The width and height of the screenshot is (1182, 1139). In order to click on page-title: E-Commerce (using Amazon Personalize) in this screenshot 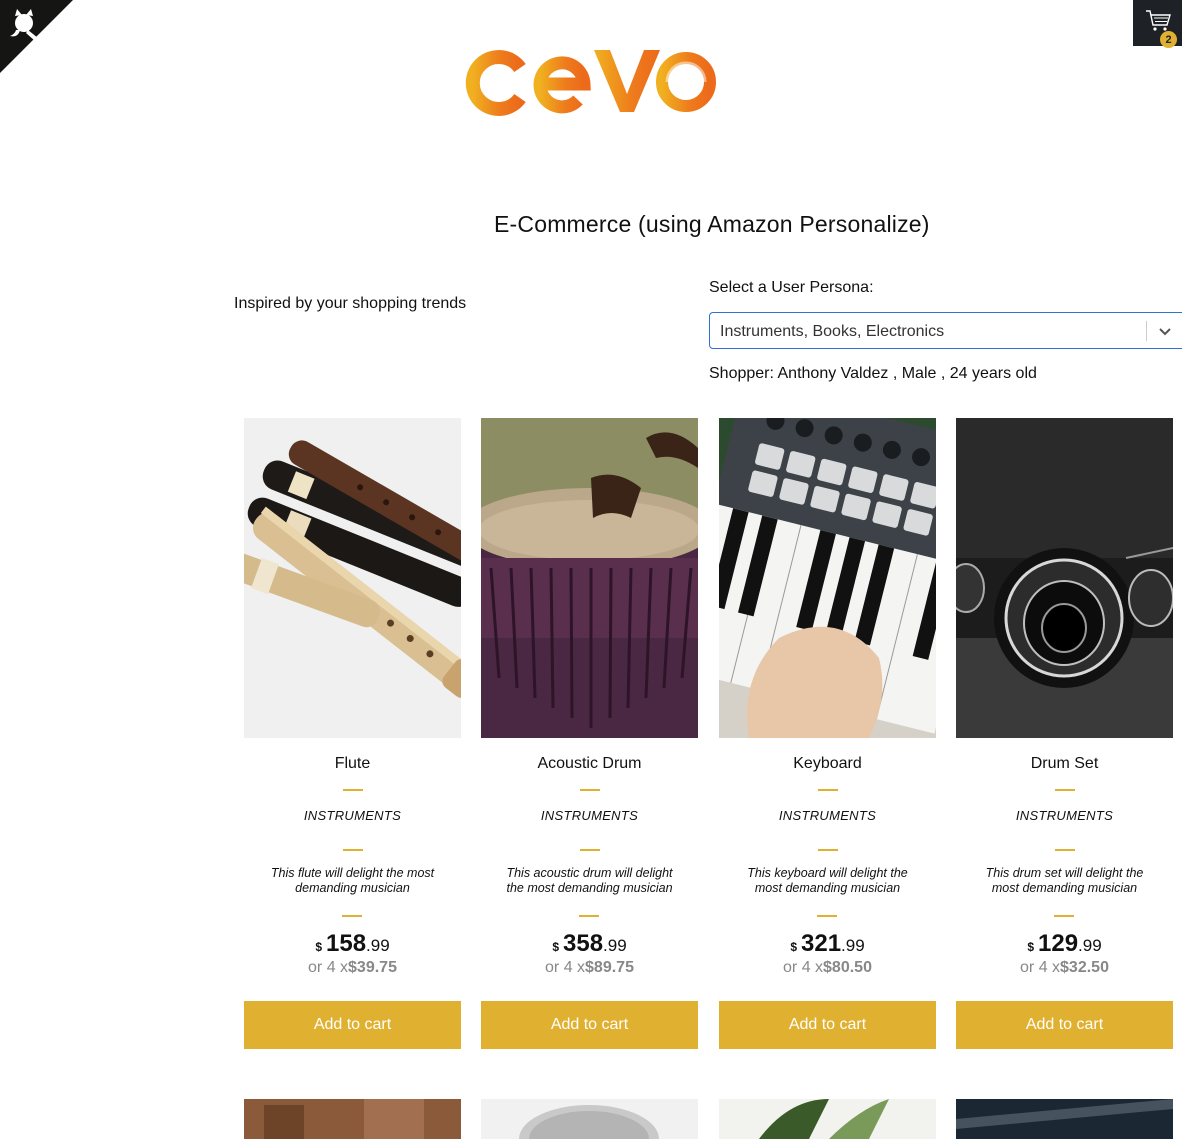, I will do `click(712, 224)`.